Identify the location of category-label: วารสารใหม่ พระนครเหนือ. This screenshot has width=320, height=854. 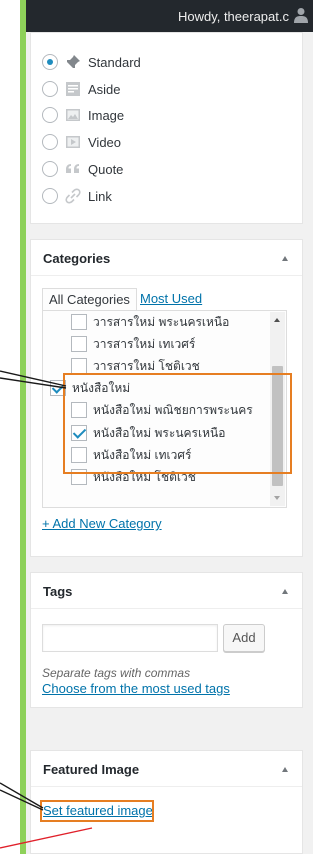
(161, 321).